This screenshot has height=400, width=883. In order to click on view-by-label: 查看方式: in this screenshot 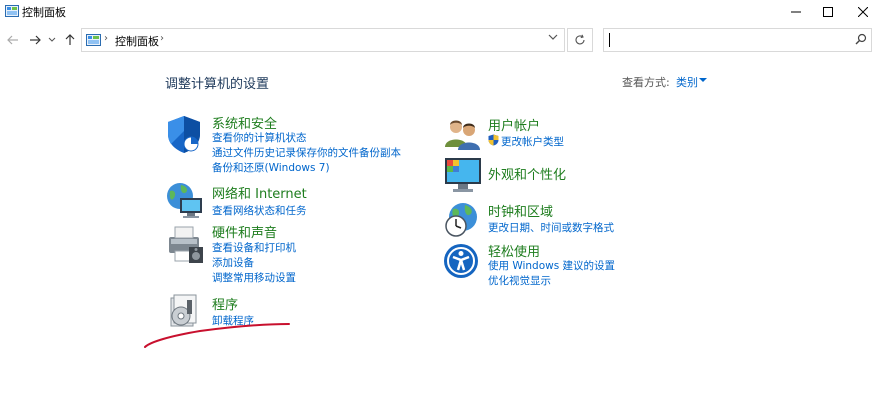, I will do `click(646, 82)`.